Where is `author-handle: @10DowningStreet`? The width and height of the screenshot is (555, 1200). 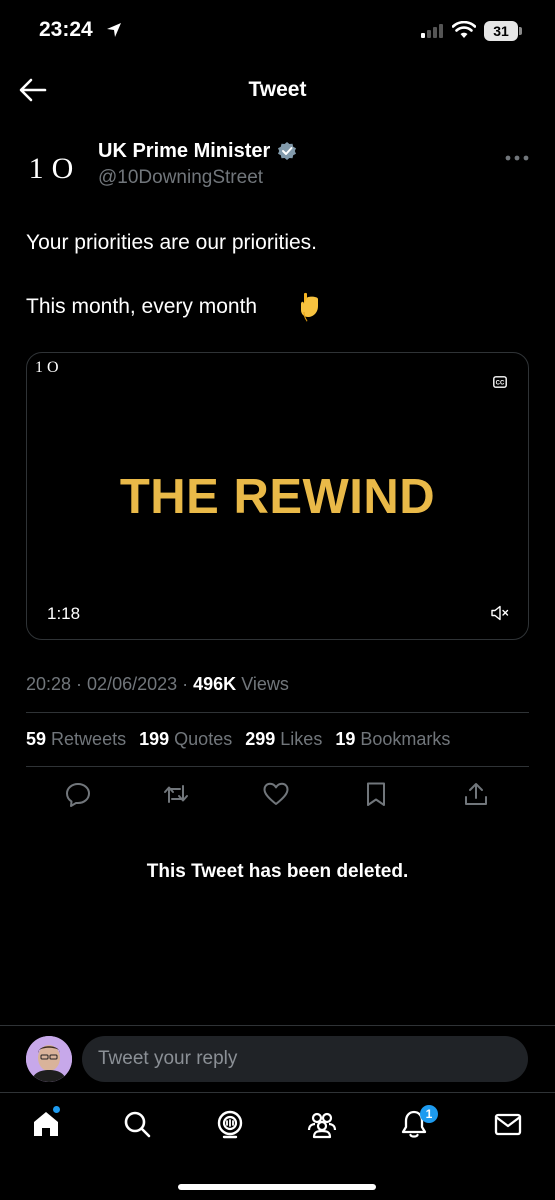
author-handle: @10DowningStreet is located at coordinates (180, 178).